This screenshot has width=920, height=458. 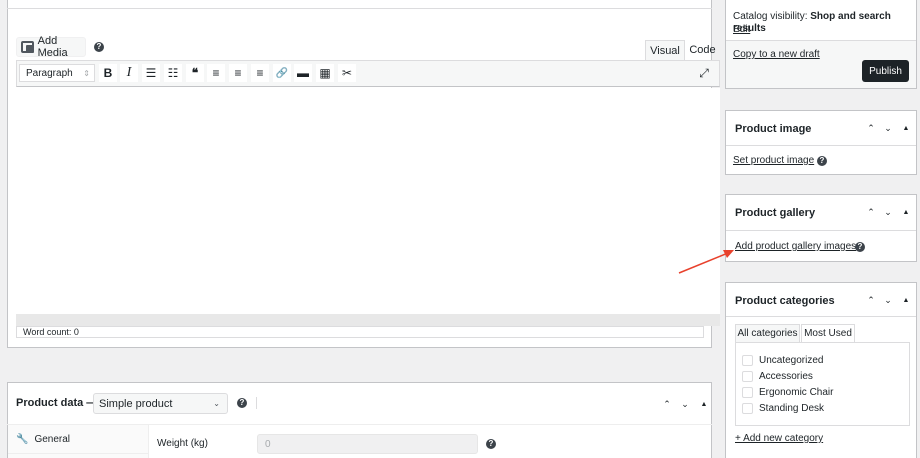 What do you see at coordinates (182, 443) in the screenshot?
I see `weight-label: Weight (kg)` at bounding box center [182, 443].